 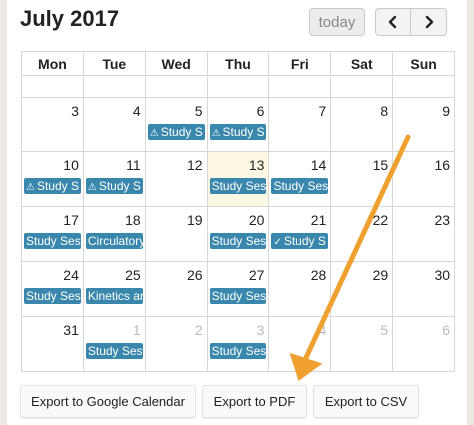 What do you see at coordinates (423, 234) in the screenshot?
I see `day-cell: 23` at bounding box center [423, 234].